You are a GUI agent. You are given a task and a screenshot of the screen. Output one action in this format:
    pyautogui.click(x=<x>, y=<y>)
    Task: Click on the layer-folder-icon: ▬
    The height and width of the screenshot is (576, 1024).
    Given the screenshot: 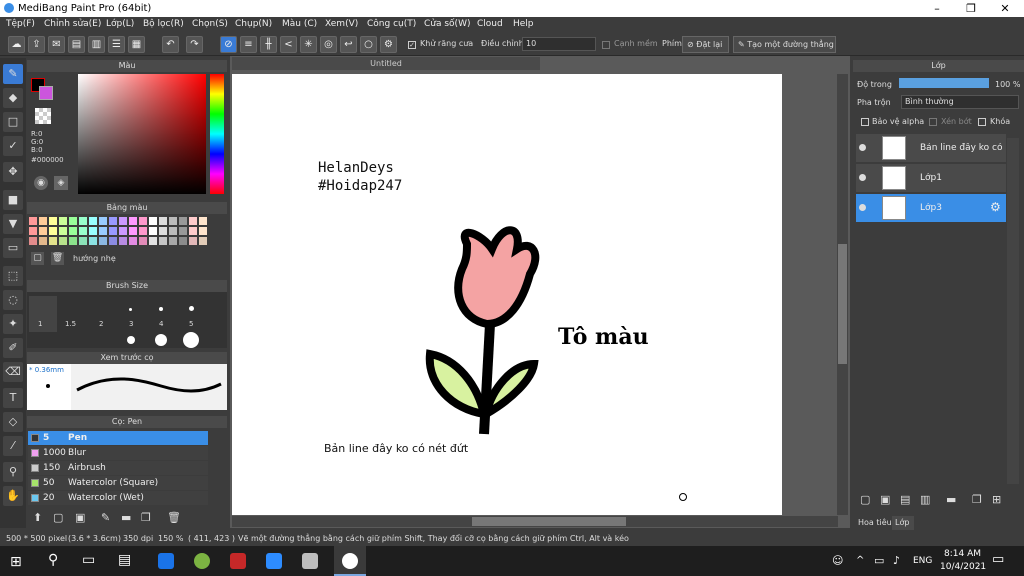 What is the action you would take?
    pyautogui.click(x=951, y=499)
    